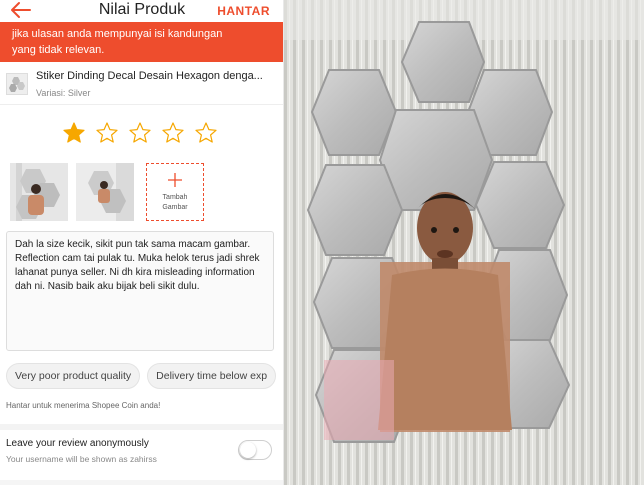  I want to click on section-divider, so click(142, 427).